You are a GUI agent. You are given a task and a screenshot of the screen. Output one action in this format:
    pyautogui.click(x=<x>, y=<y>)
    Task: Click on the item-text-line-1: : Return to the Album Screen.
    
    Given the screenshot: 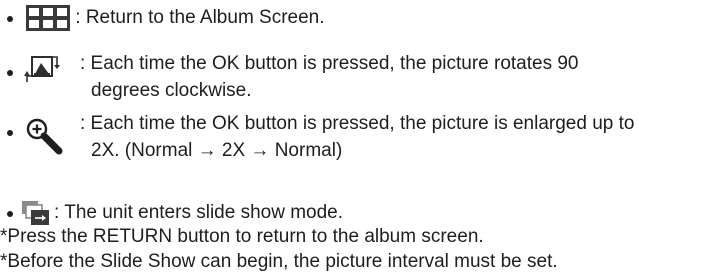 What is the action you would take?
    pyautogui.click(x=197, y=17)
    